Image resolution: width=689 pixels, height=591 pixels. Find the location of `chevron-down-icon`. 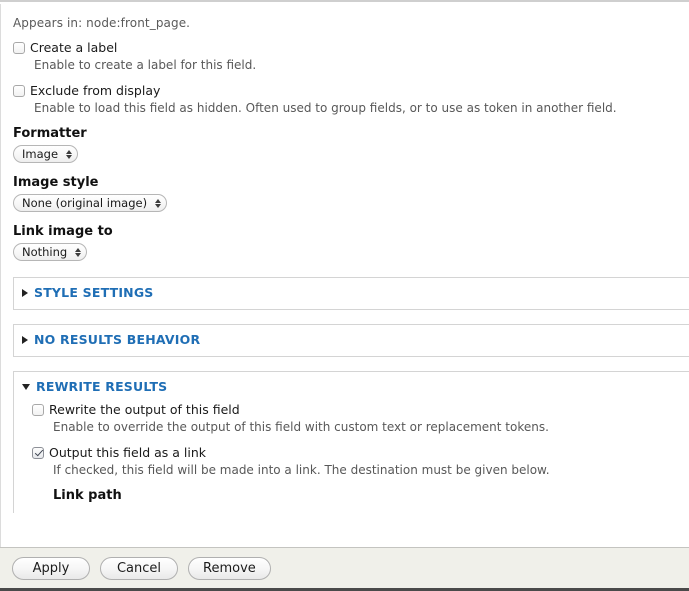

chevron-down-icon is located at coordinates (26, 387).